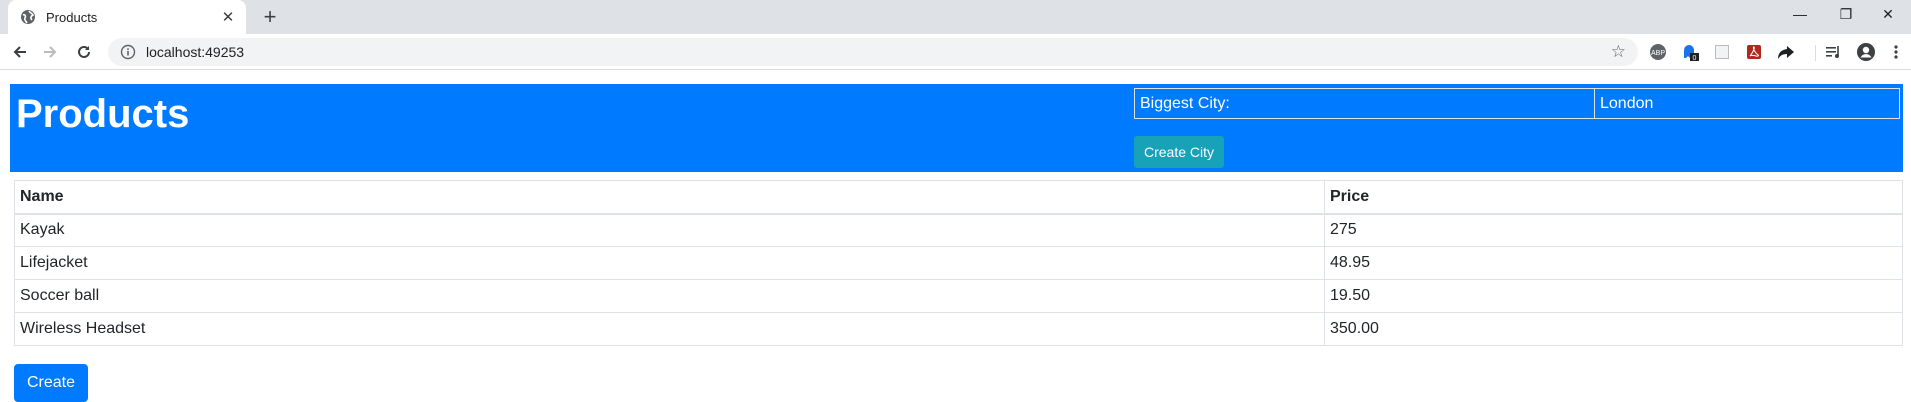  I want to click on extension-square-icon, so click(1722, 52).